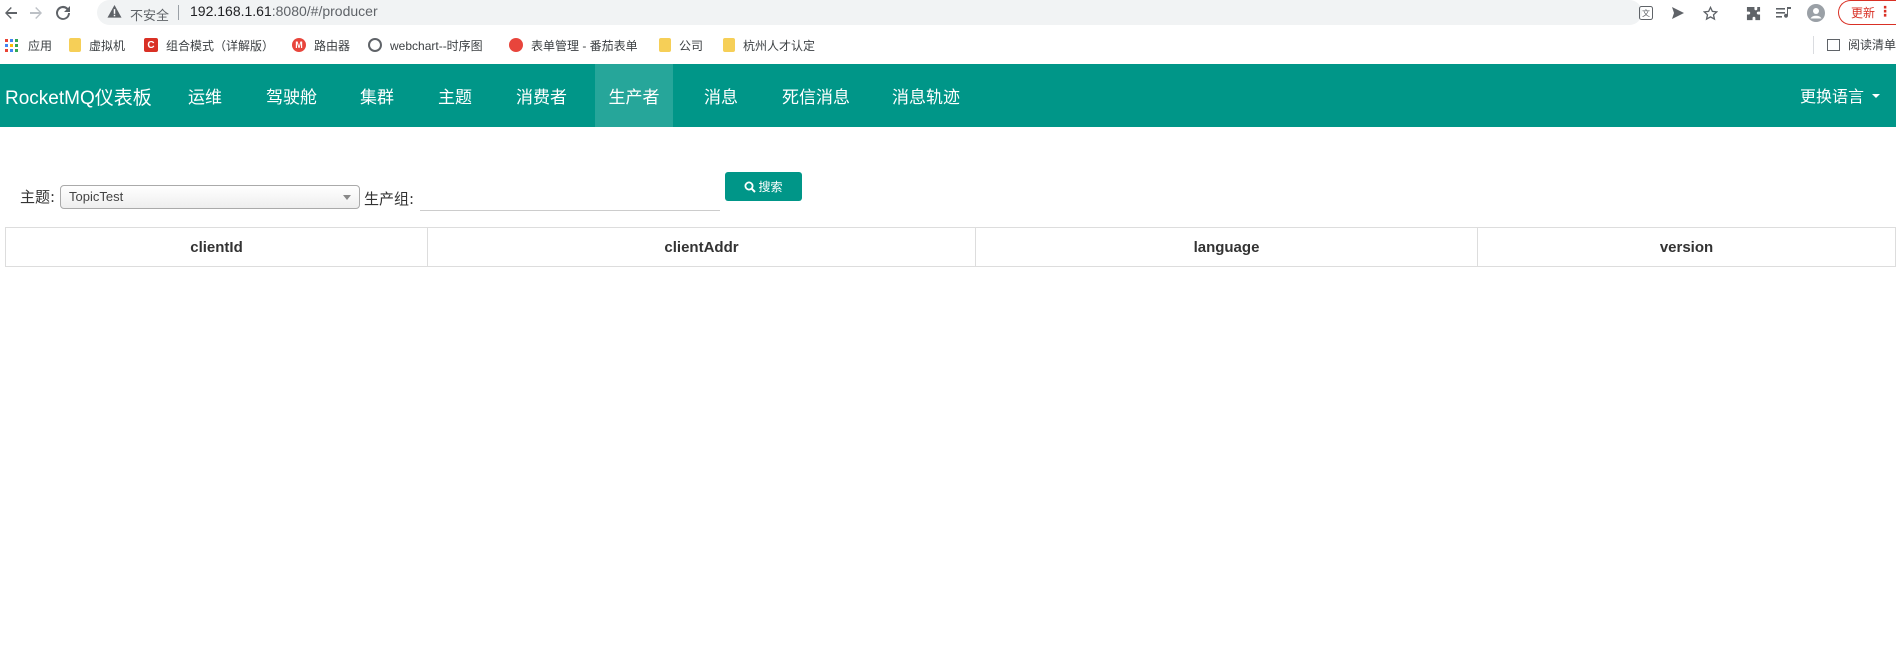  Describe the element at coordinates (570, 197) in the screenshot. I see `producer-group-input` at that location.